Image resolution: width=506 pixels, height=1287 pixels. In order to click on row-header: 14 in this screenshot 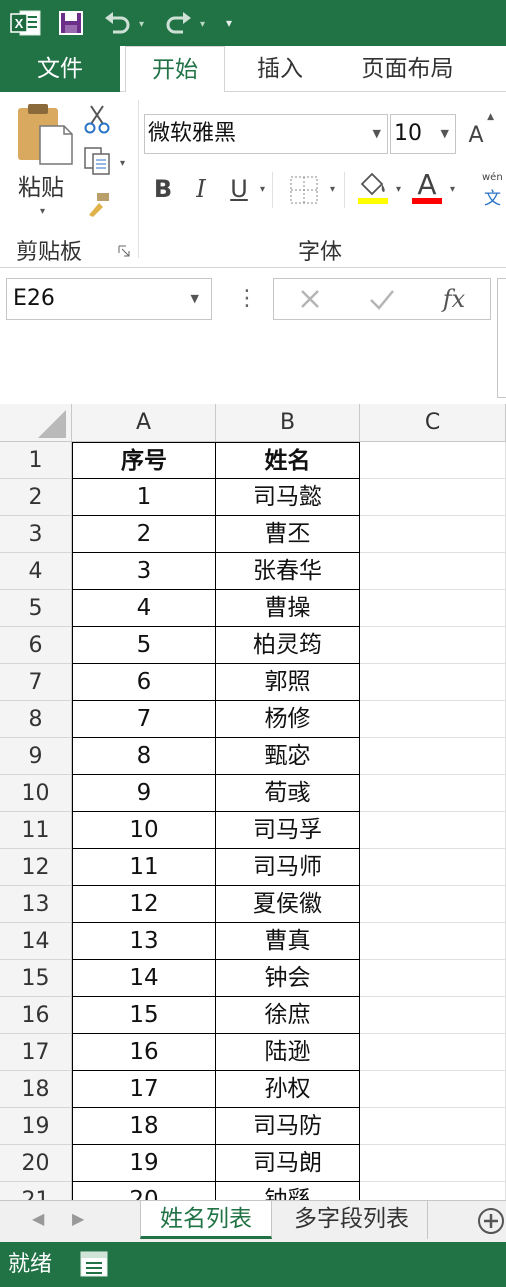, I will do `click(36, 941)`.